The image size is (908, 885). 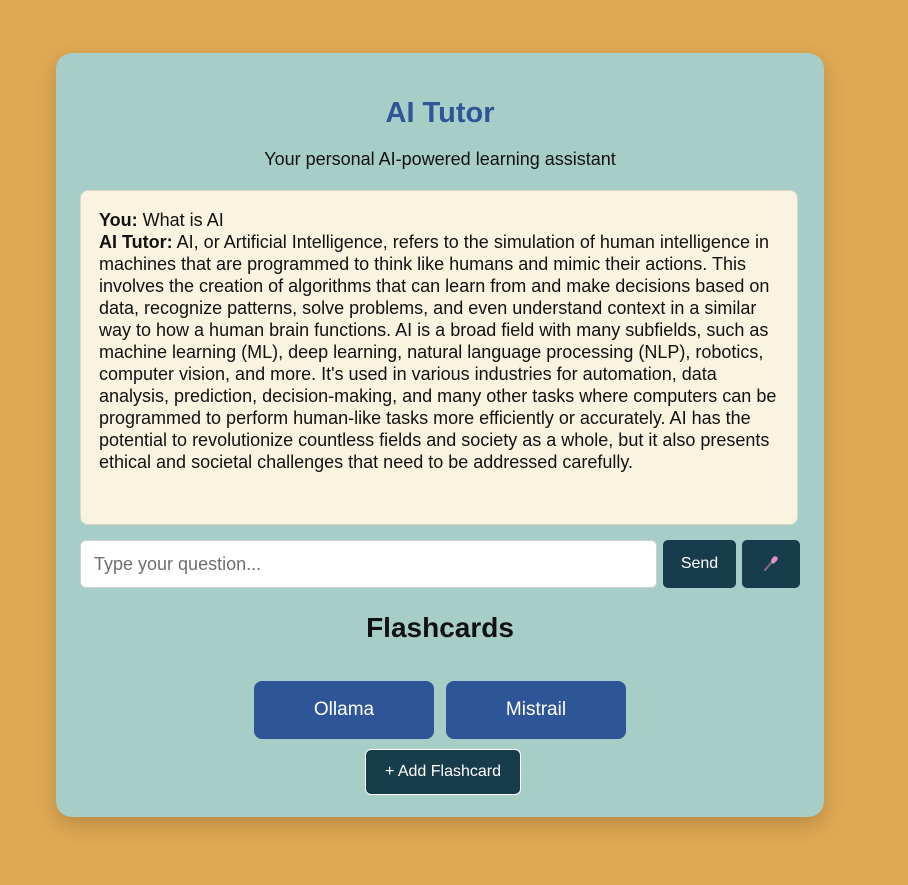 I want to click on flashcard: Ollama, so click(x=344, y=710).